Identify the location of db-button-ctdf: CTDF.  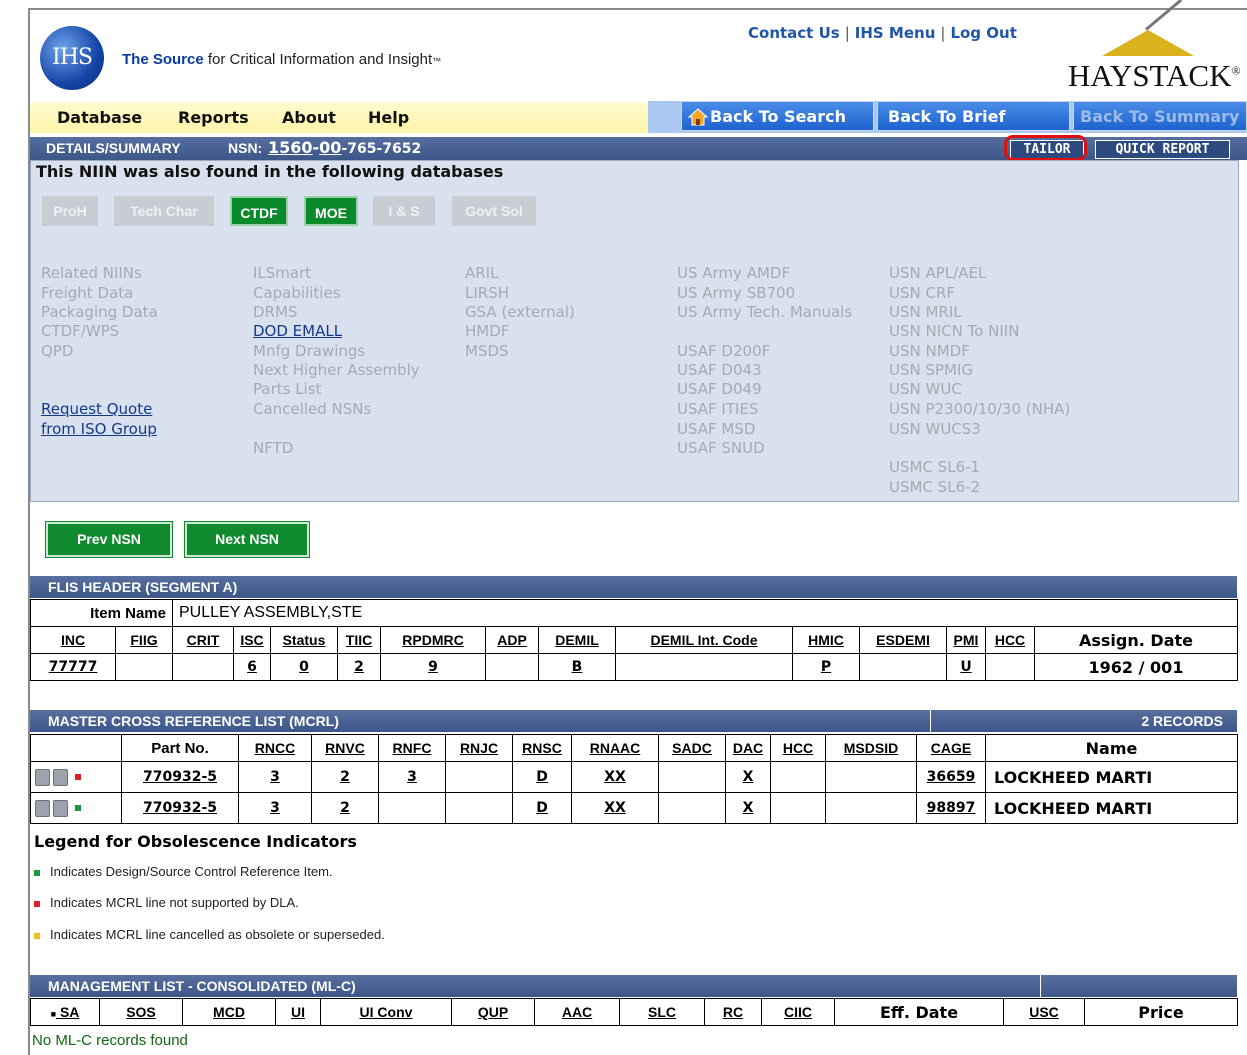
(259, 211).